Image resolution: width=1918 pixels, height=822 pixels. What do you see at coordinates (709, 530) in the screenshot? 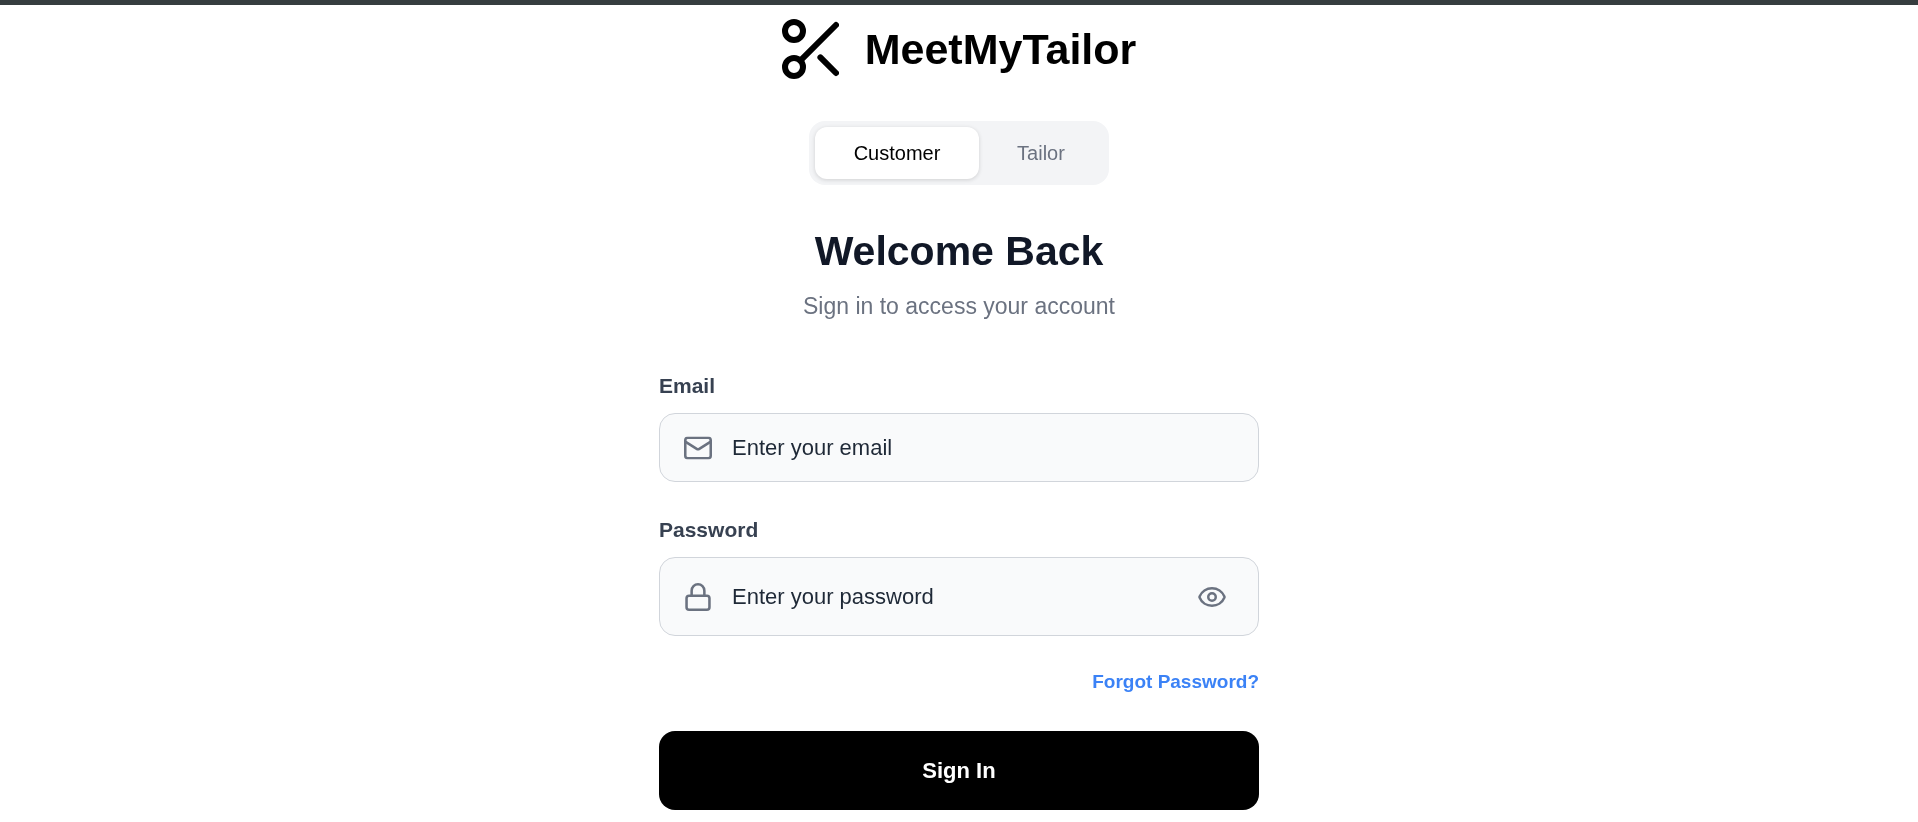
I see `field-label: Password` at bounding box center [709, 530].